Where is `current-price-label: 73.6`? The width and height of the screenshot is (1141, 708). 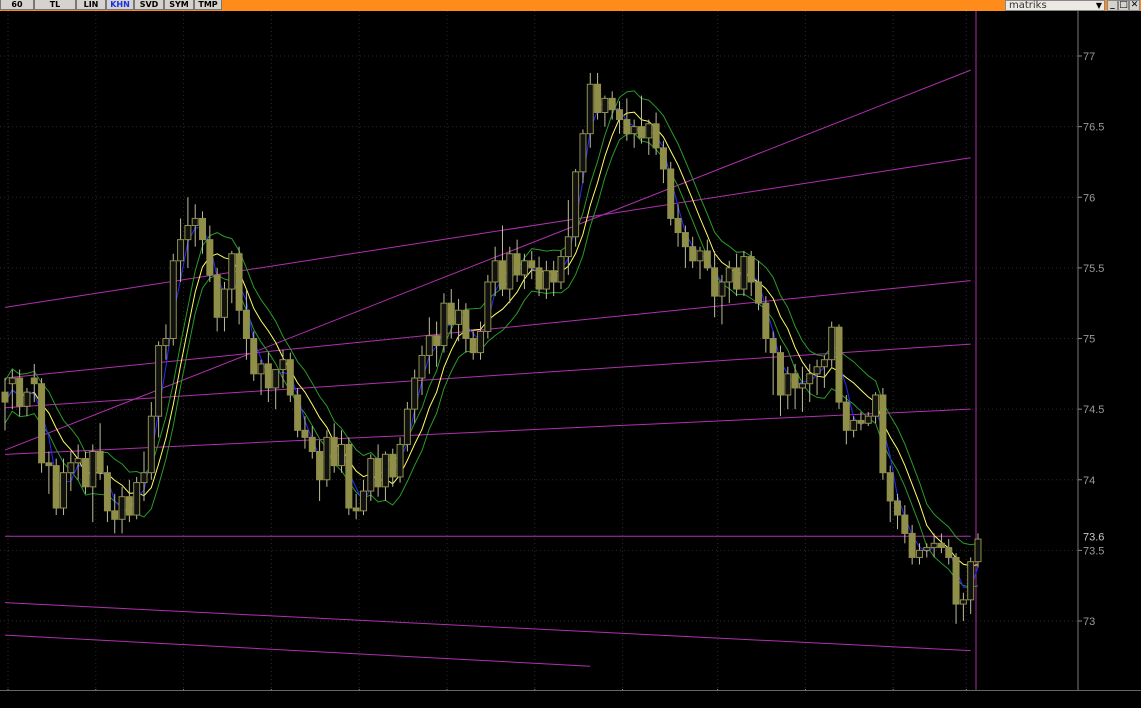
current-price-label: 73.6 is located at coordinates (1093, 537).